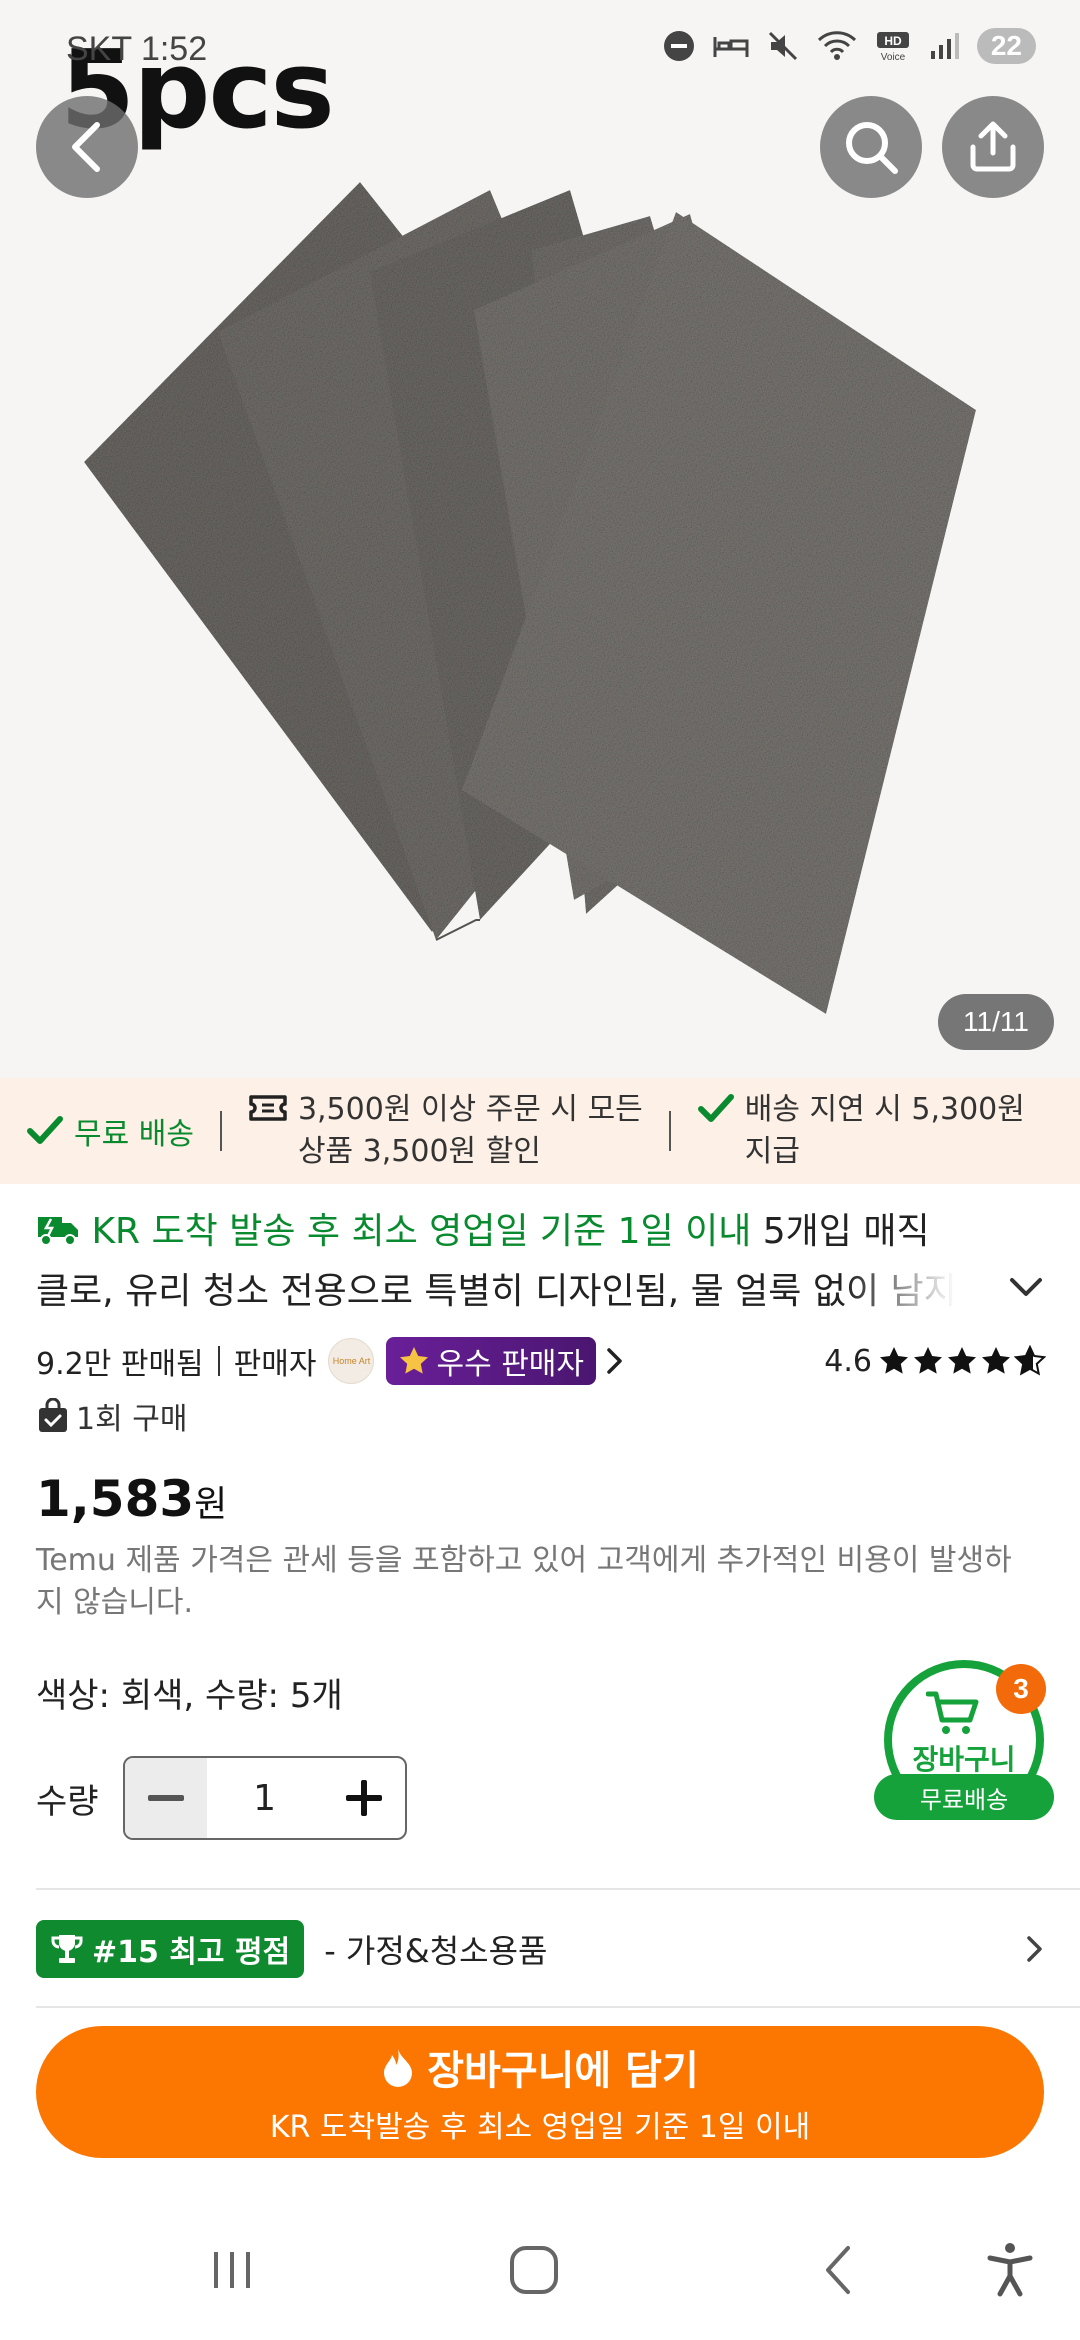 This screenshot has width=1080, height=2340. I want to click on floating-cart-button: 3 장바구니 무료배송, so click(964, 1740).